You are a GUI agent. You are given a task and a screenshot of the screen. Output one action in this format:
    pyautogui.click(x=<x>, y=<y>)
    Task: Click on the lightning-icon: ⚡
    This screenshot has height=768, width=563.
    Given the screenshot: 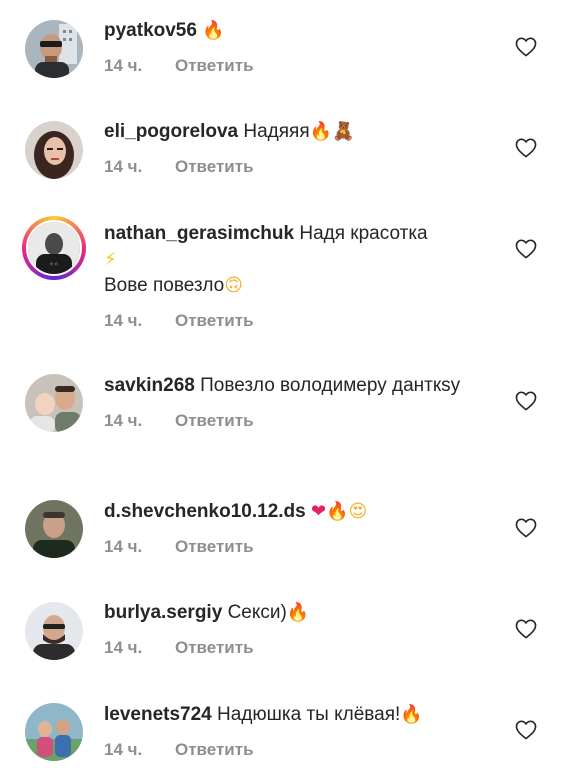 What is the action you would take?
    pyautogui.click(x=110, y=259)
    